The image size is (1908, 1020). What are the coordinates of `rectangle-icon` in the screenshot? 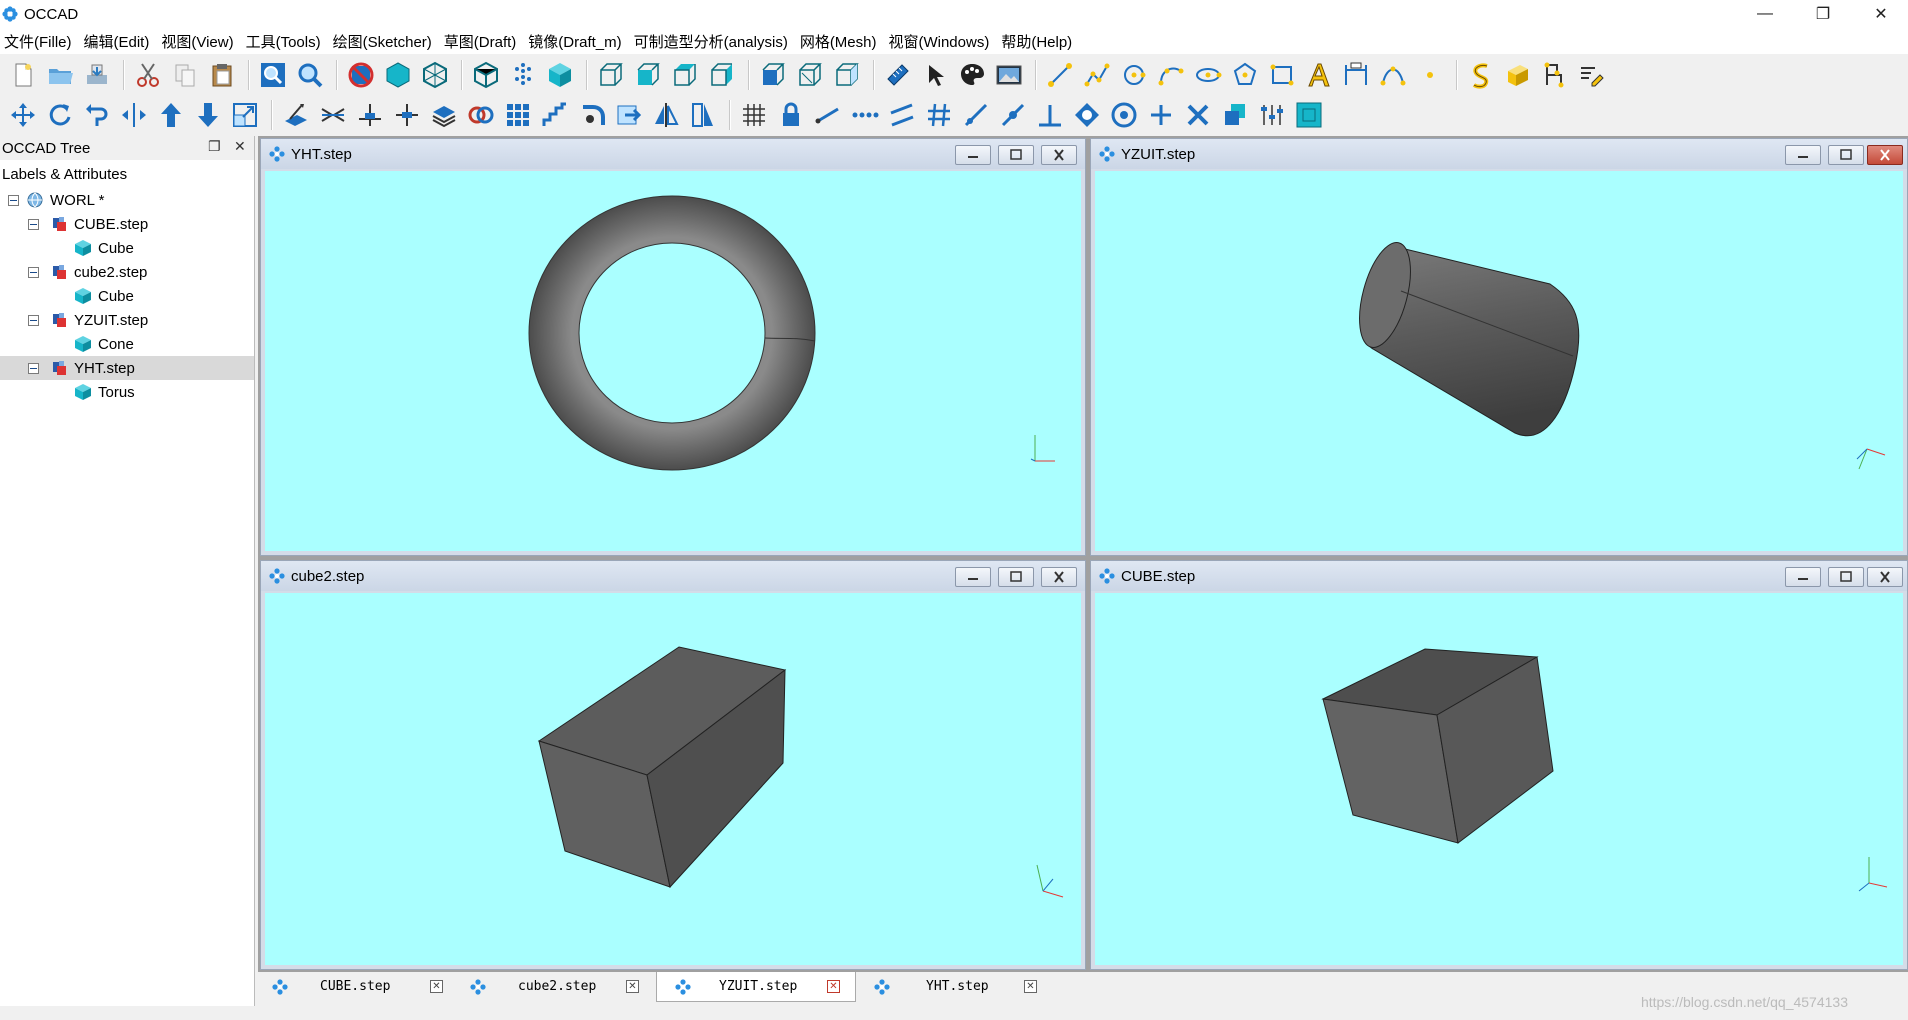 It's located at (1282, 75).